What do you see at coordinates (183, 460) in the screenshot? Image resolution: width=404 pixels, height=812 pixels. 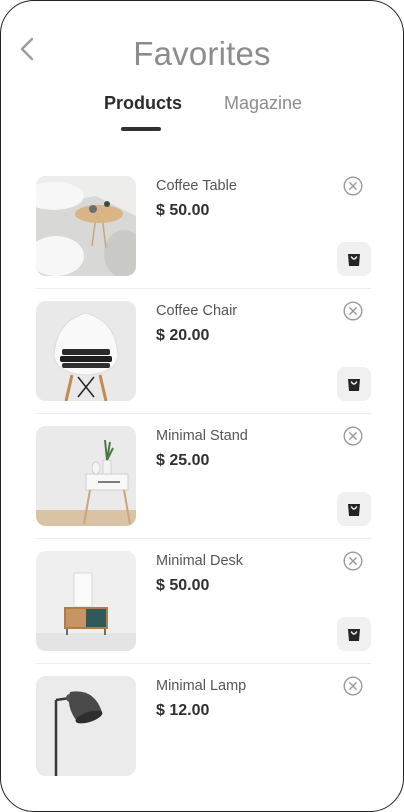 I see `product-price: $ 25.00` at bounding box center [183, 460].